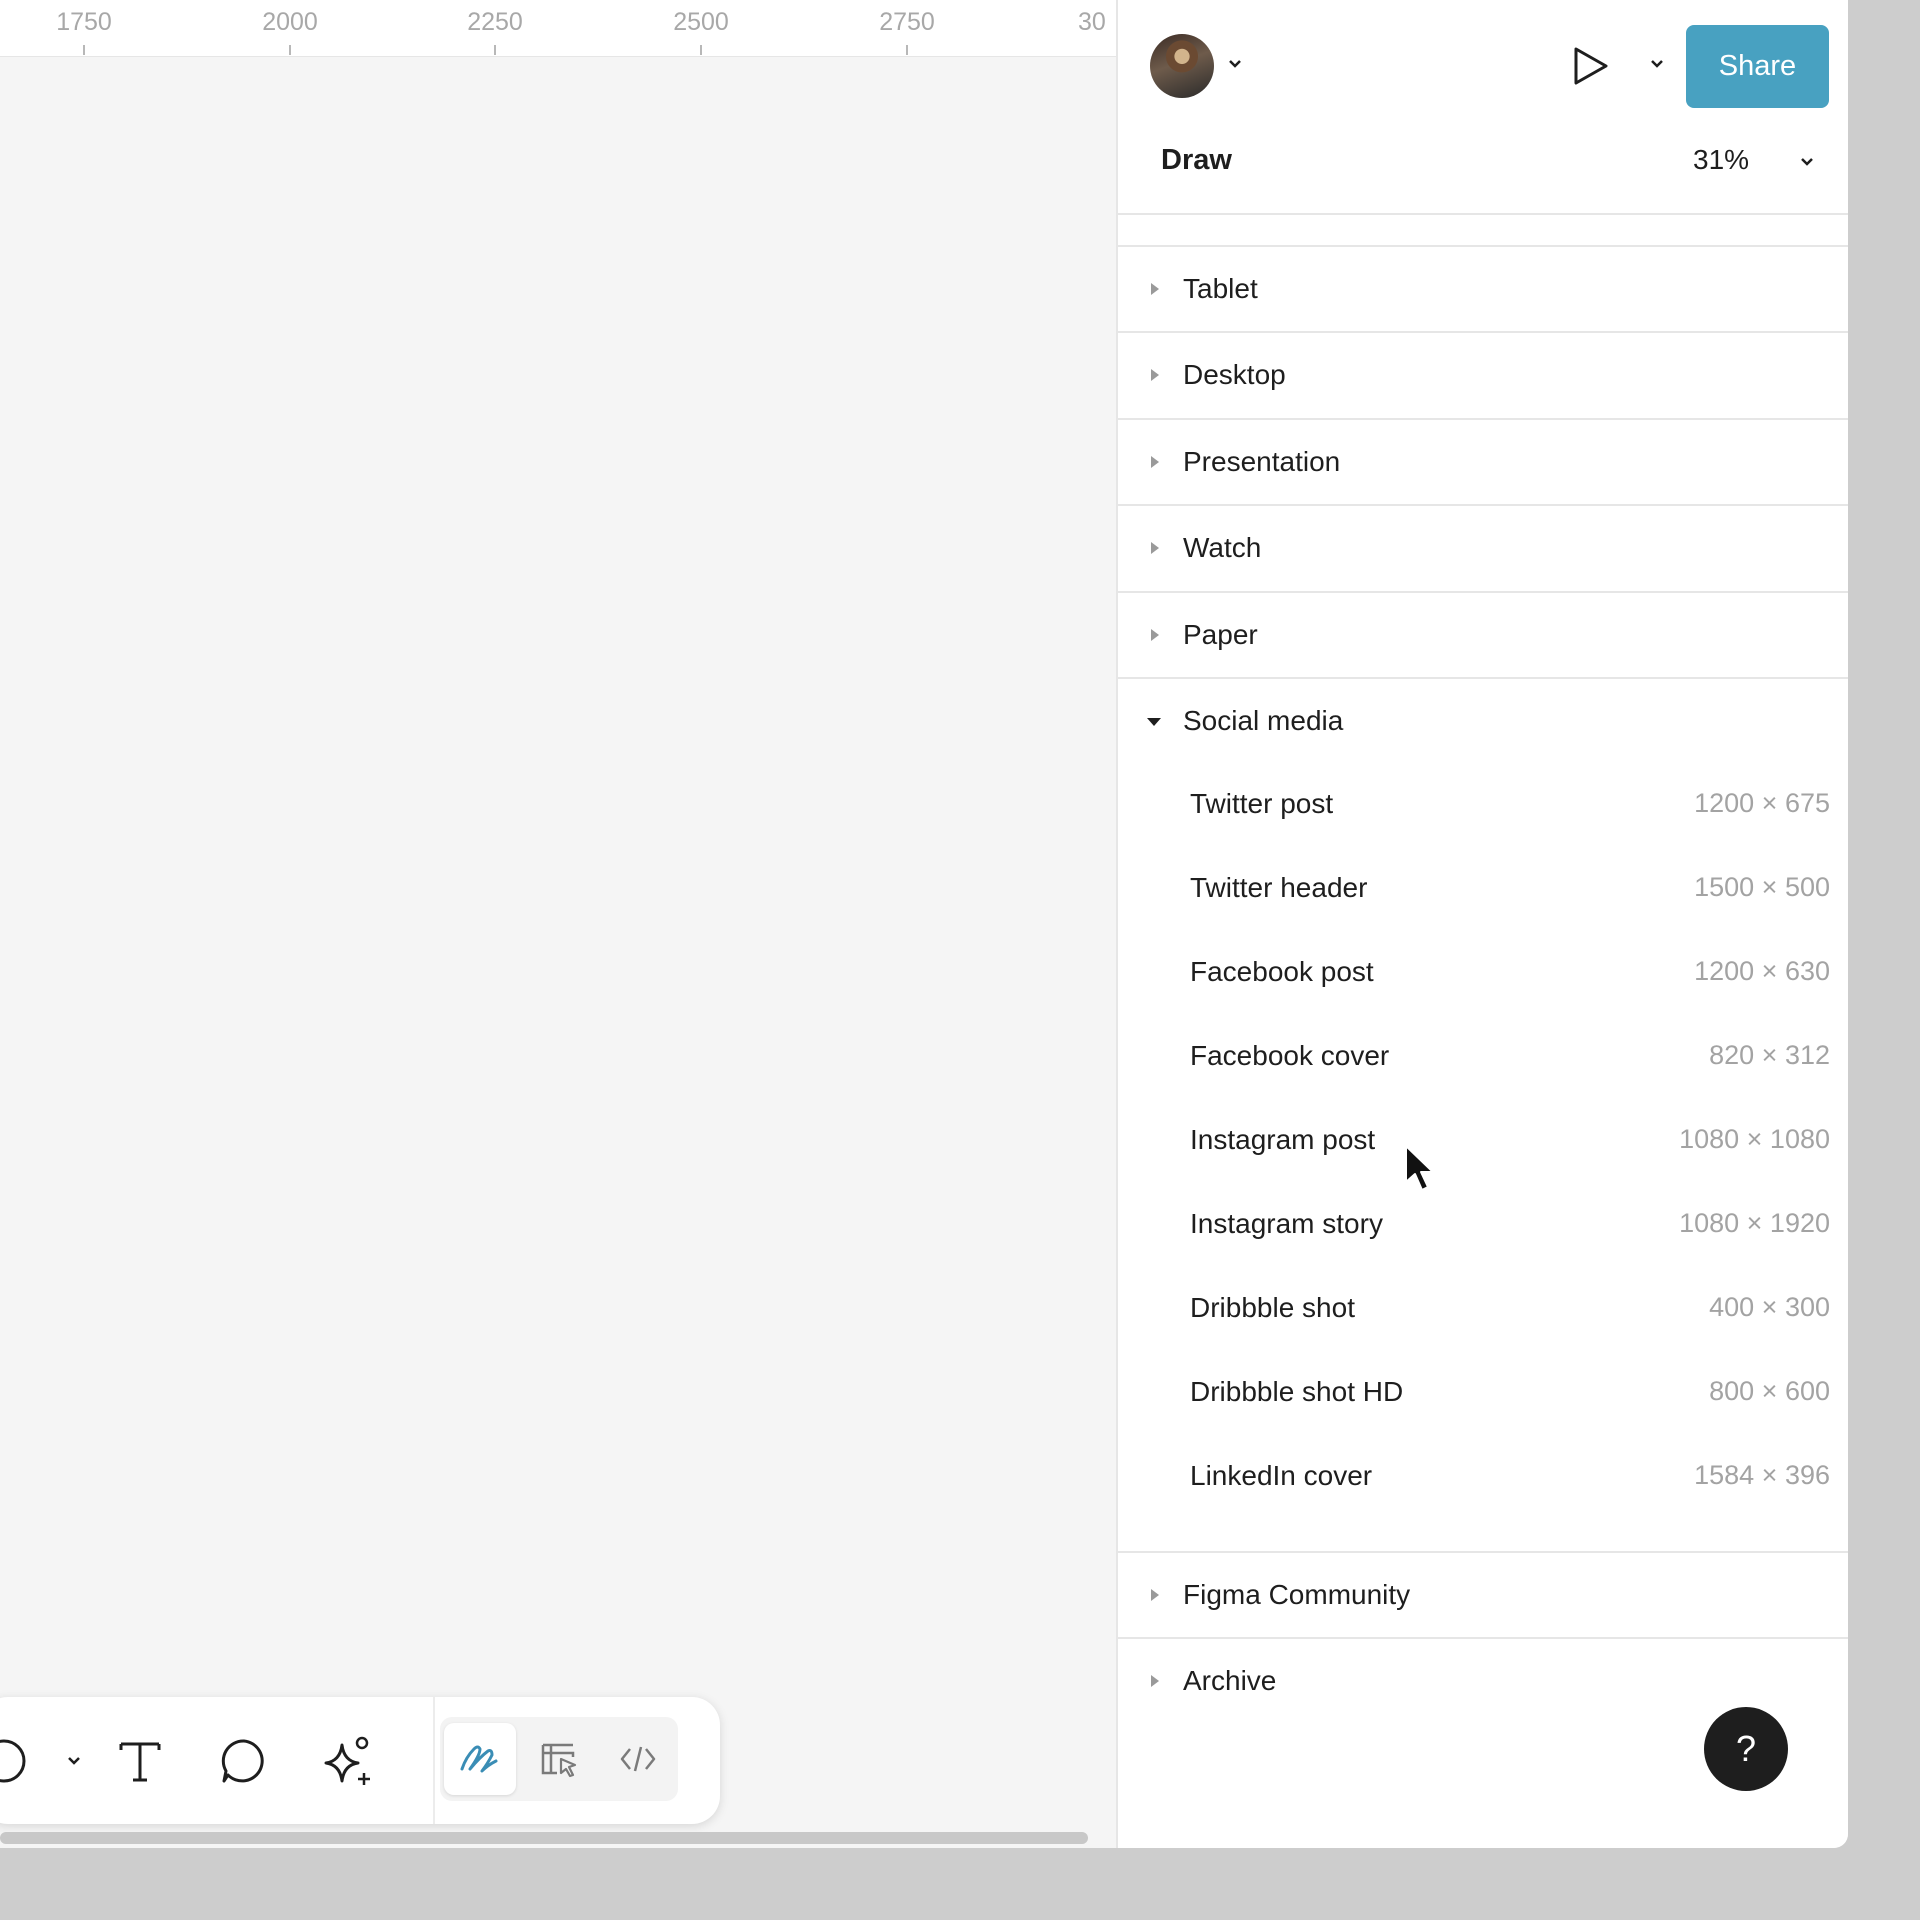 The width and height of the screenshot is (1920, 1920). I want to click on share-button: Share, so click(1757, 66).